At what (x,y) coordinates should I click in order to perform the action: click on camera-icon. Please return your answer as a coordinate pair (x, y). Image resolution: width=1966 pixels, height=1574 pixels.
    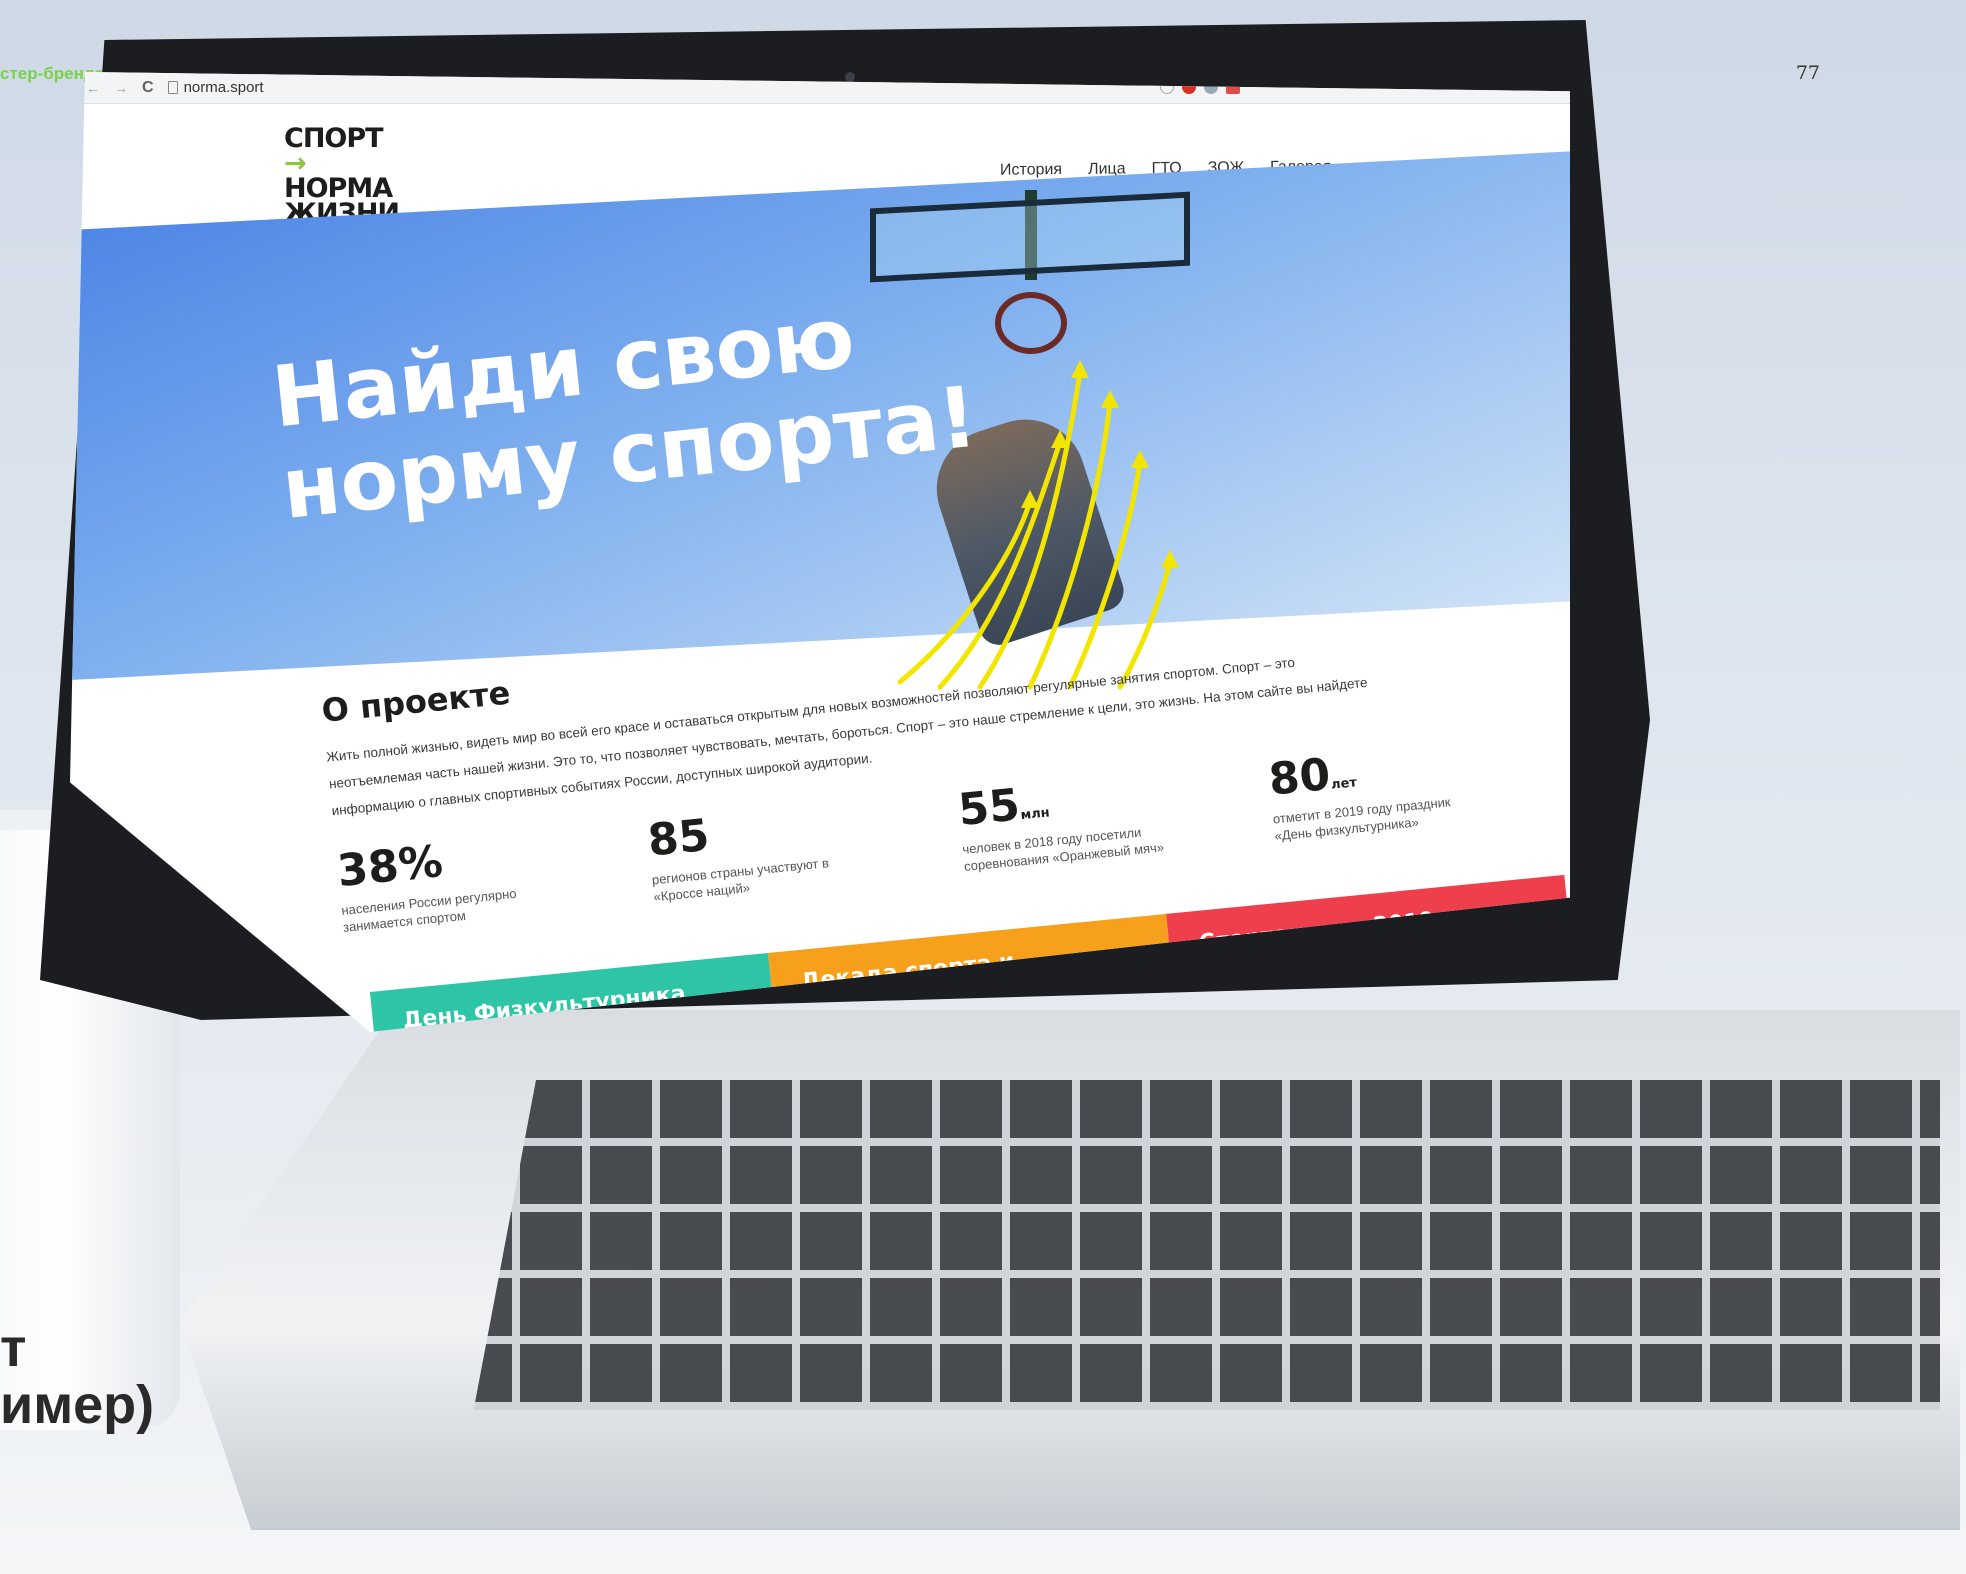
    Looking at the image, I should click on (850, 77).